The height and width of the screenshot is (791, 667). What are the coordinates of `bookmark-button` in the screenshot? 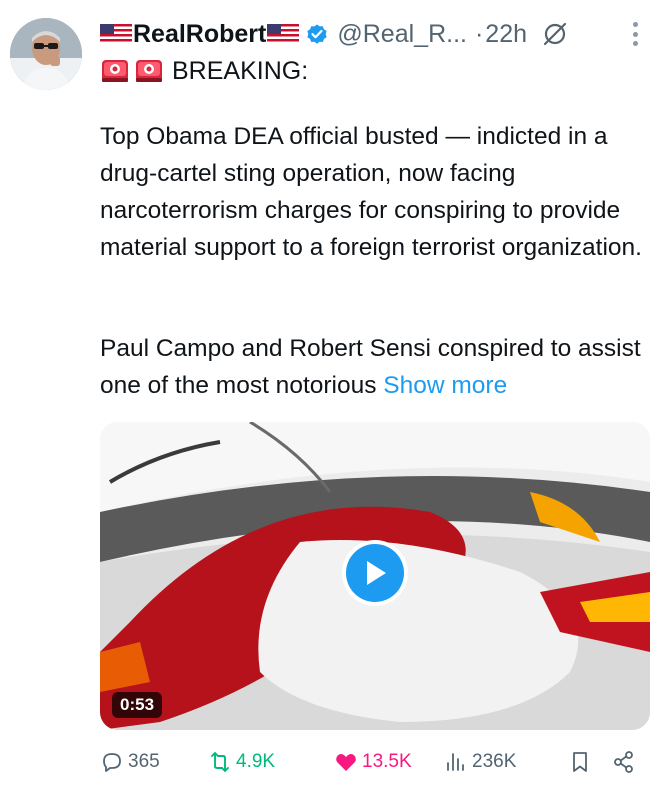 It's located at (586, 762).